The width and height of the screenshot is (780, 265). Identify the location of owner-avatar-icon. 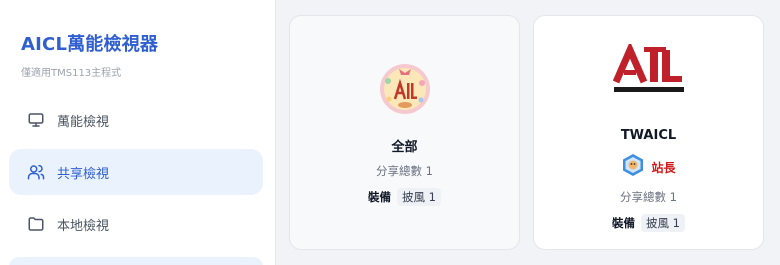
(633, 167).